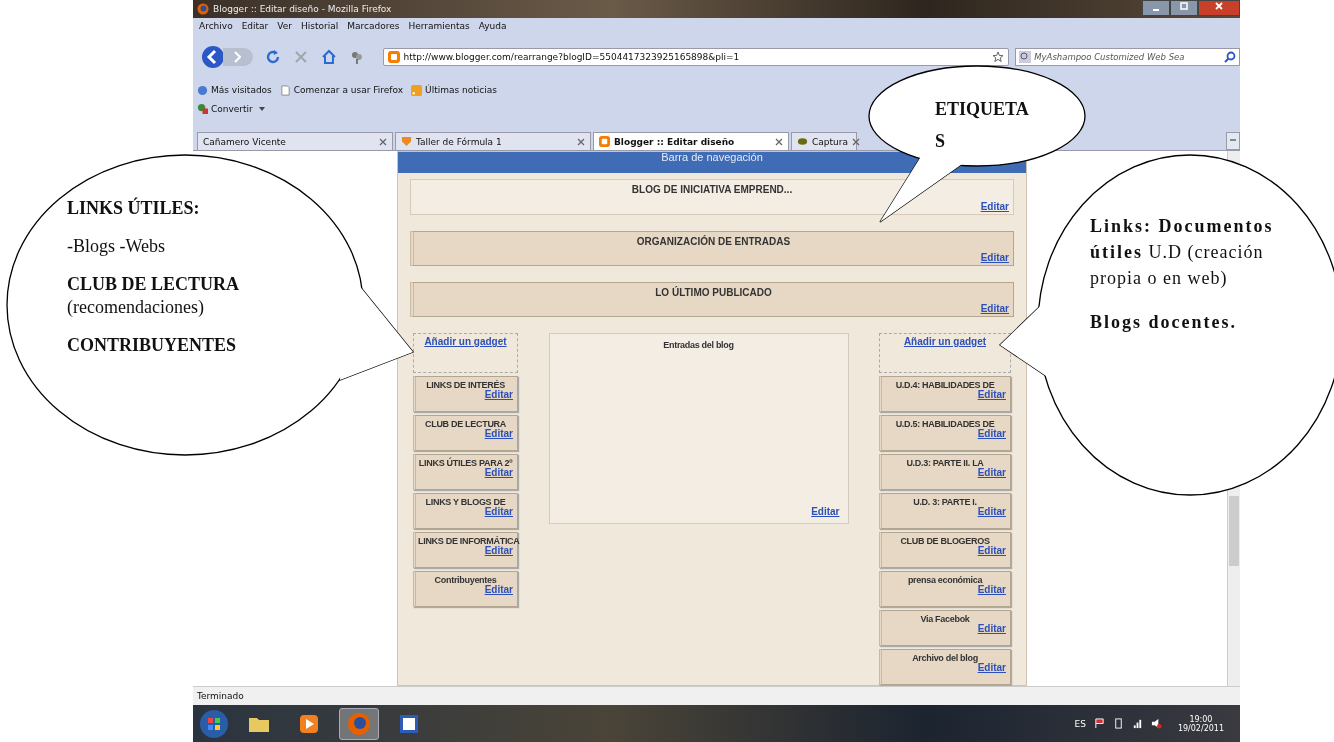 Image resolution: width=1334 pixels, height=742 pixels. What do you see at coordinates (1137, 723) in the screenshot?
I see `signal-icon` at bounding box center [1137, 723].